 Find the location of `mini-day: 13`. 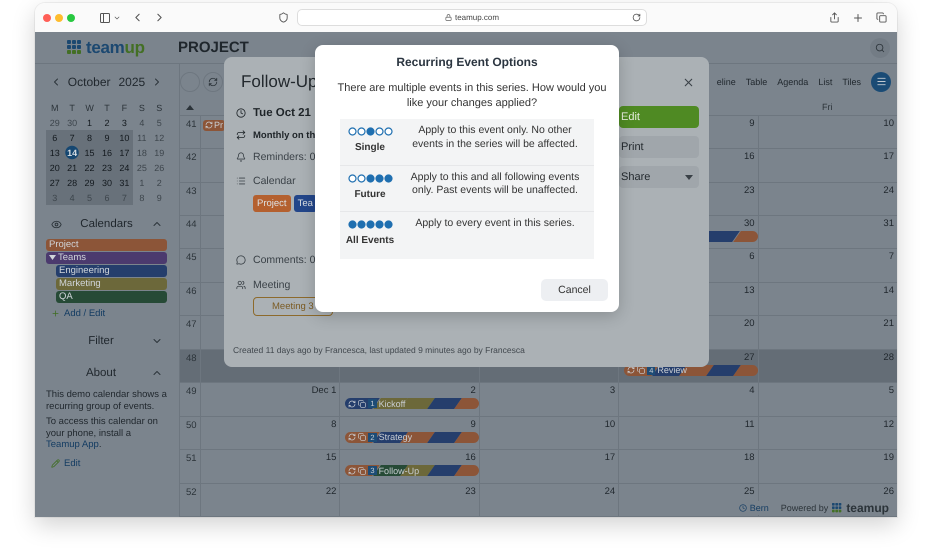

mini-day: 13 is located at coordinates (55, 152).